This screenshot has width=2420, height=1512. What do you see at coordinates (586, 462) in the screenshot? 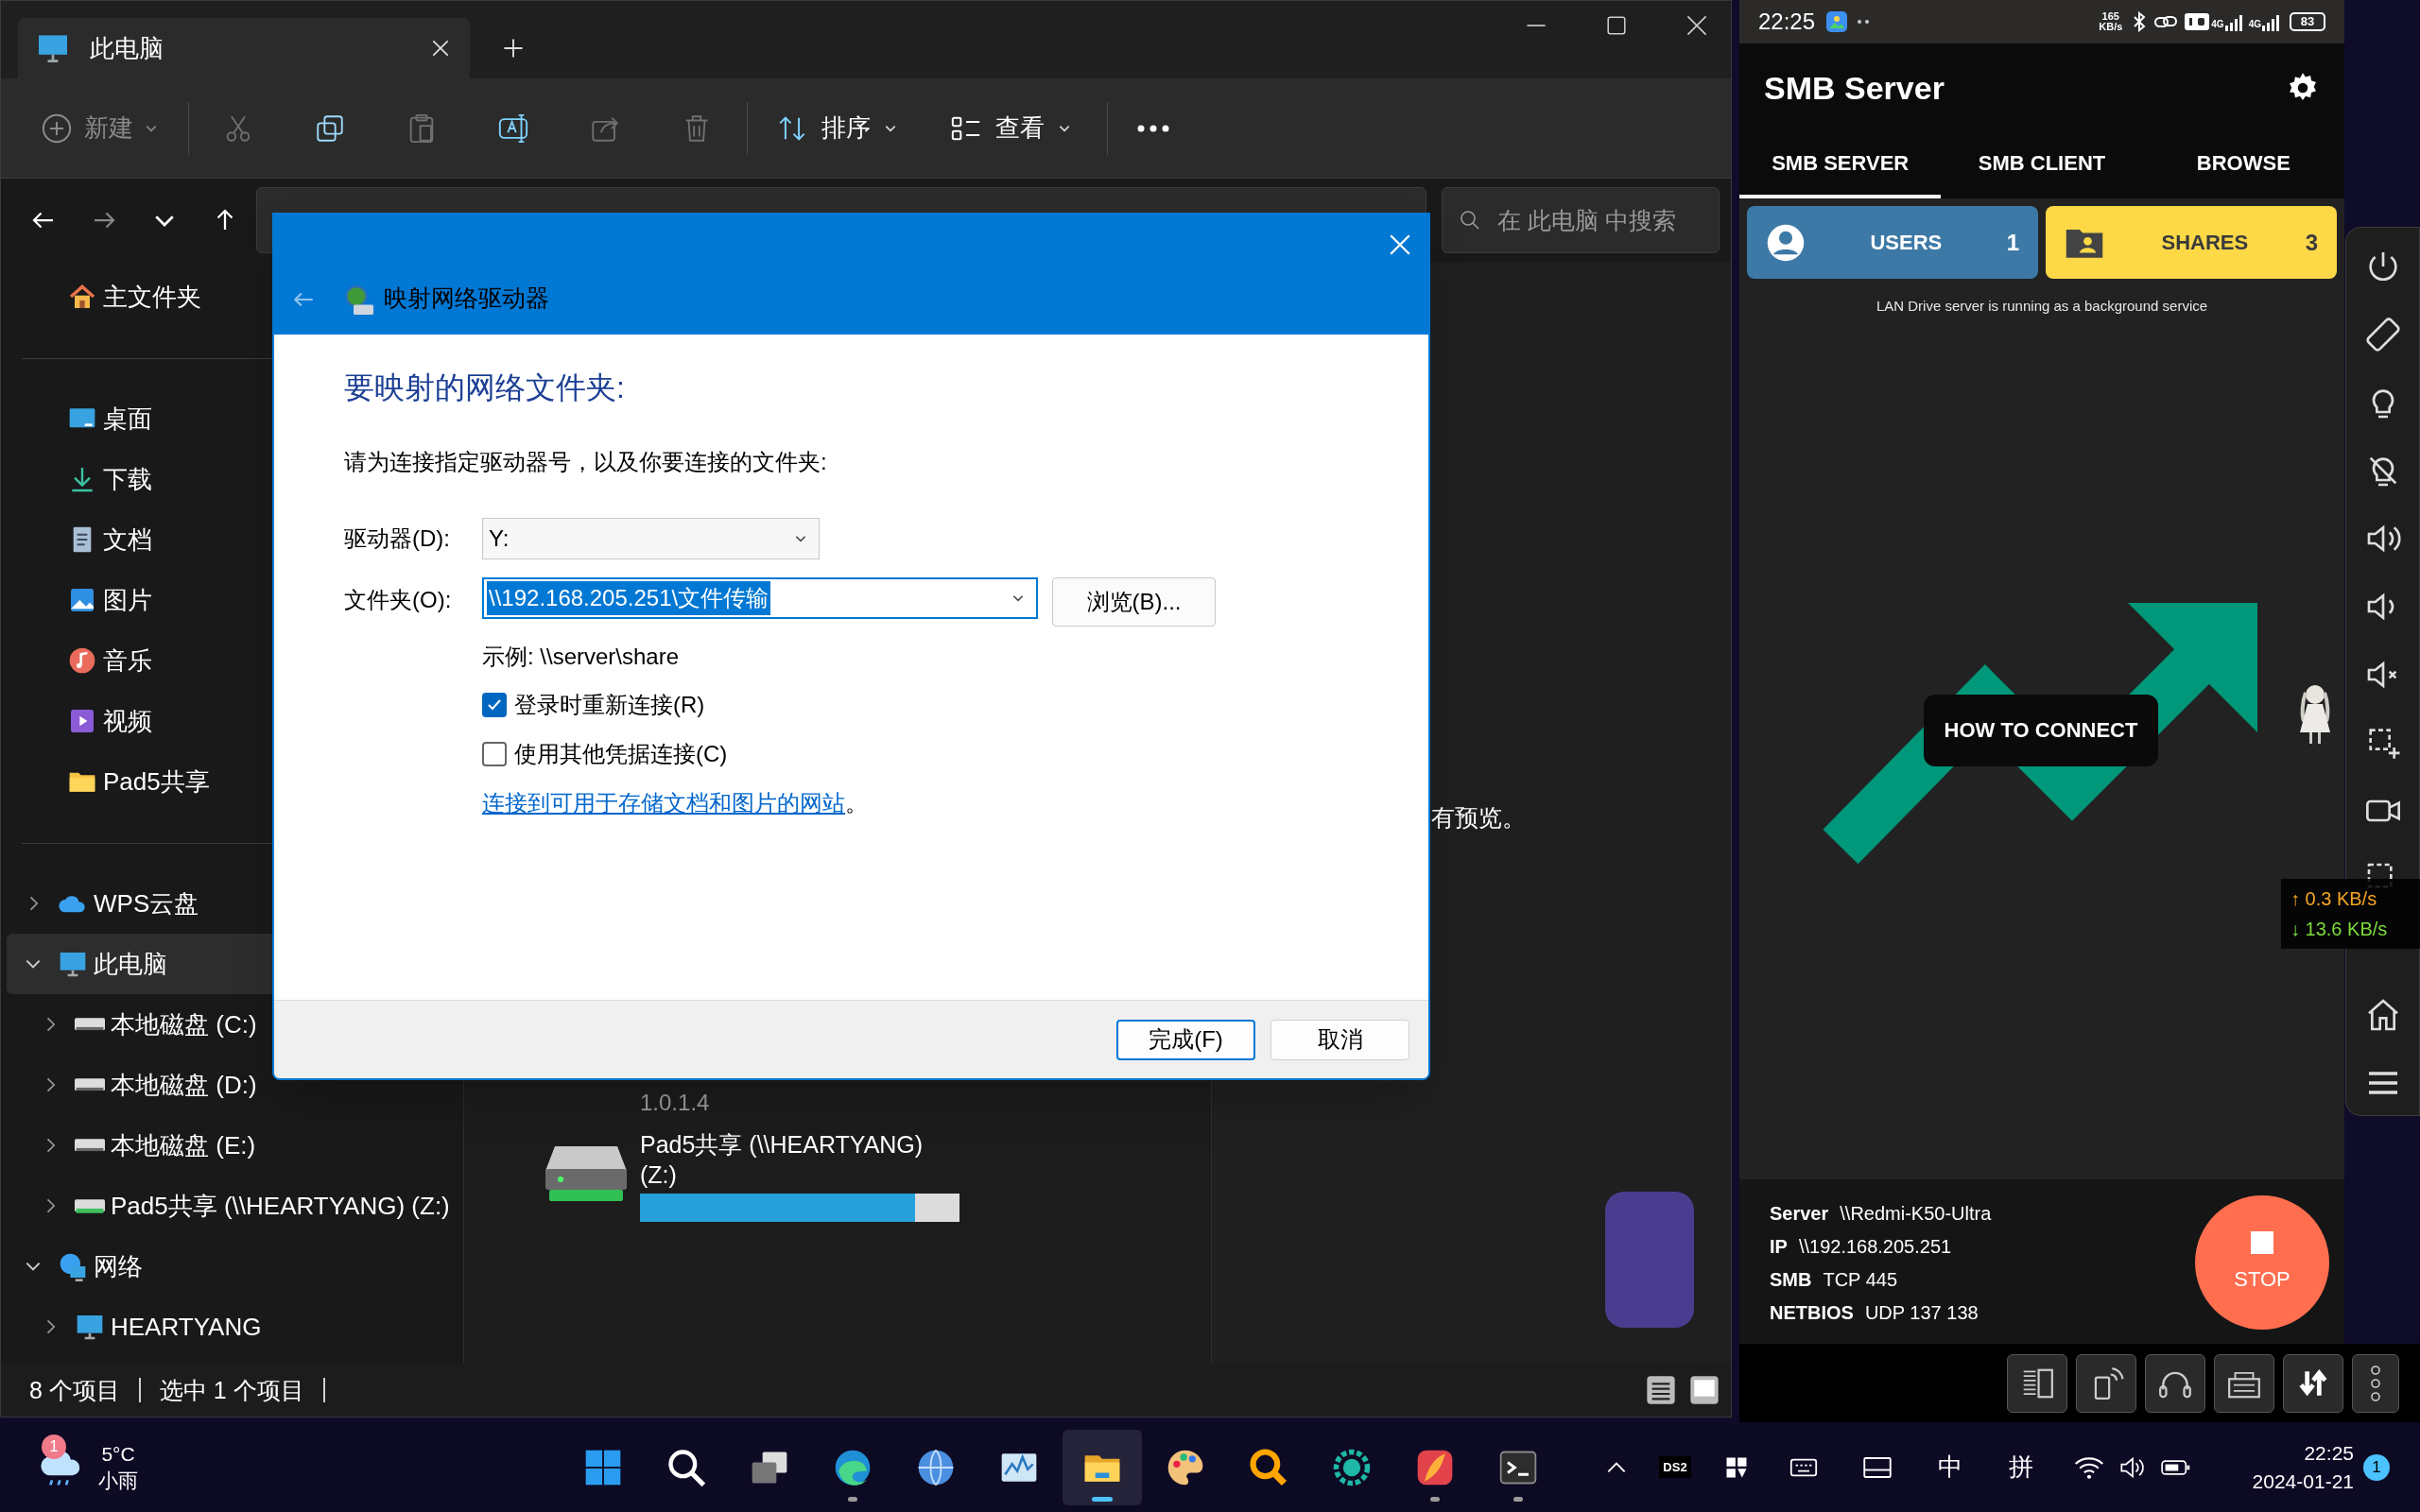
I see `instruction-text: 请为连接指定驱动器号，以及你要连接的文件夹:` at bounding box center [586, 462].